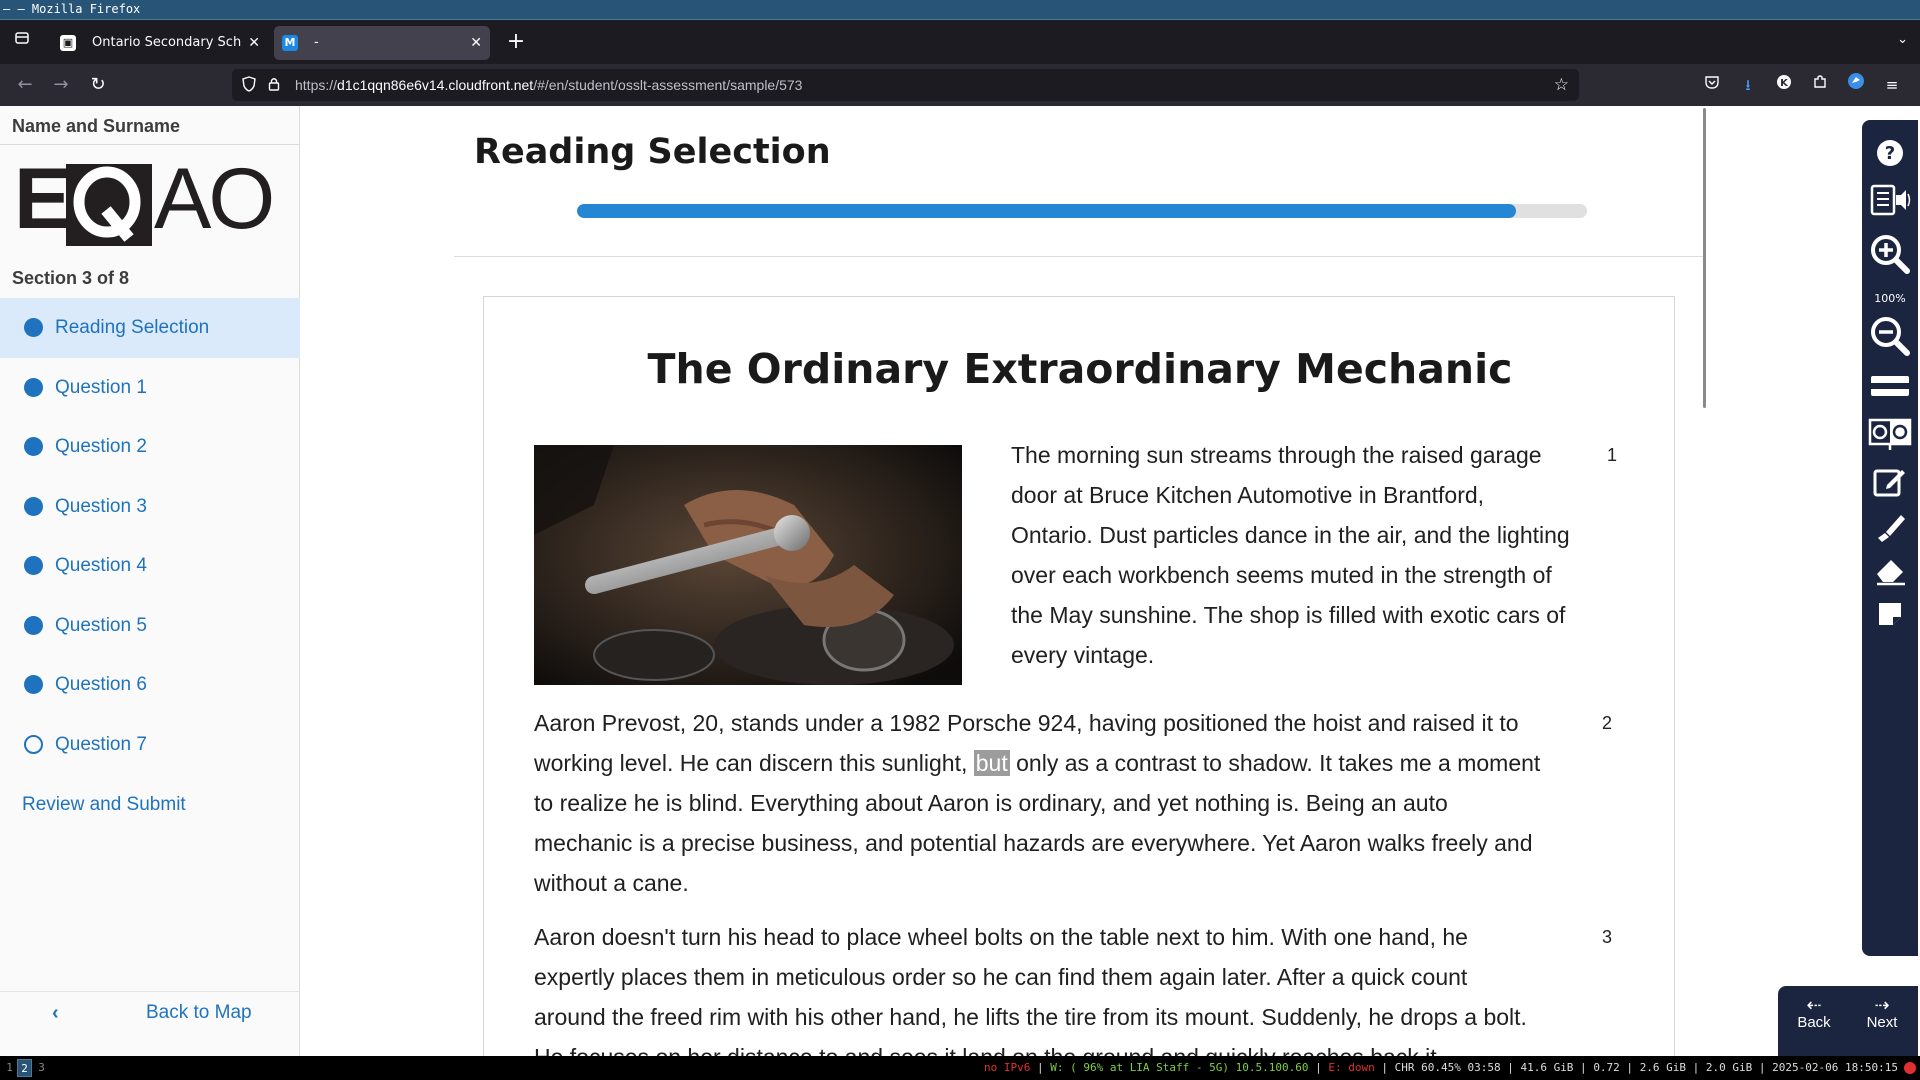 The height and width of the screenshot is (1080, 1920). What do you see at coordinates (1848, 1021) in the screenshot?
I see `question-navigation: ⇠ Back ⇢ Next` at bounding box center [1848, 1021].